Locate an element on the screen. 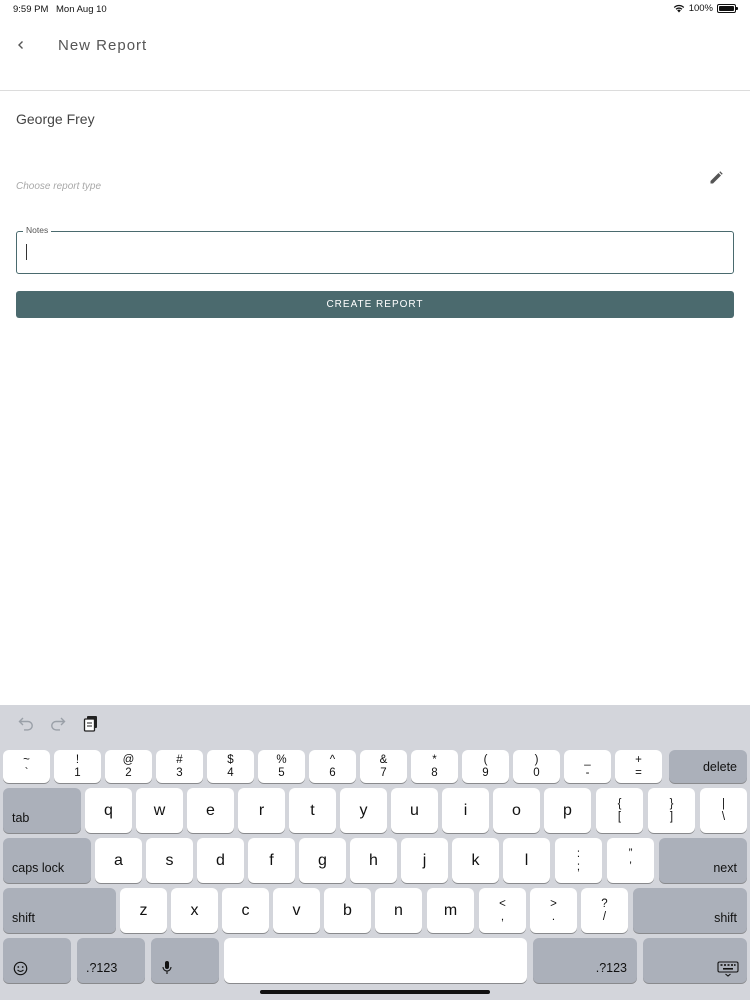 The height and width of the screenshot is (1000, 750). key-backslash: | \ is located at coordinates (723, 810).